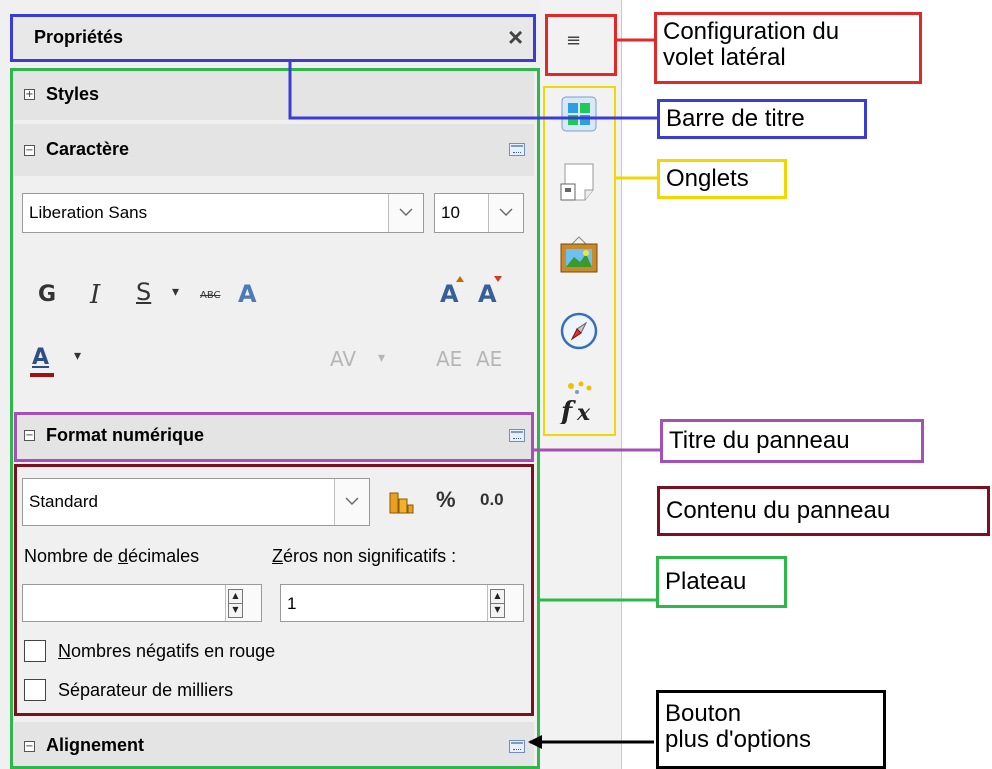  What do you see at coordinates (762, 119) in the screenshot?
I see `callout-title-bar: Barre de titre` at bounding box center [762, 119].